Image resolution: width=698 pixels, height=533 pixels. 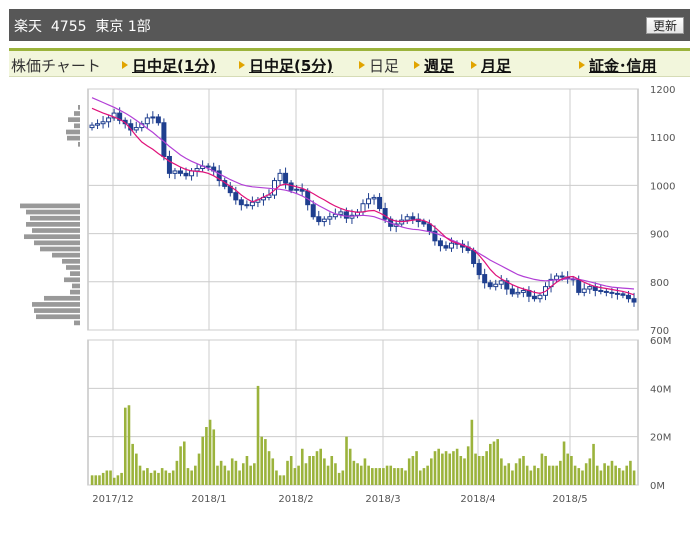 What do you see at coordinates (477, 499) in the screenshot?
I see `x-tick-label: 2018/4` at bounding box center [477, 499].